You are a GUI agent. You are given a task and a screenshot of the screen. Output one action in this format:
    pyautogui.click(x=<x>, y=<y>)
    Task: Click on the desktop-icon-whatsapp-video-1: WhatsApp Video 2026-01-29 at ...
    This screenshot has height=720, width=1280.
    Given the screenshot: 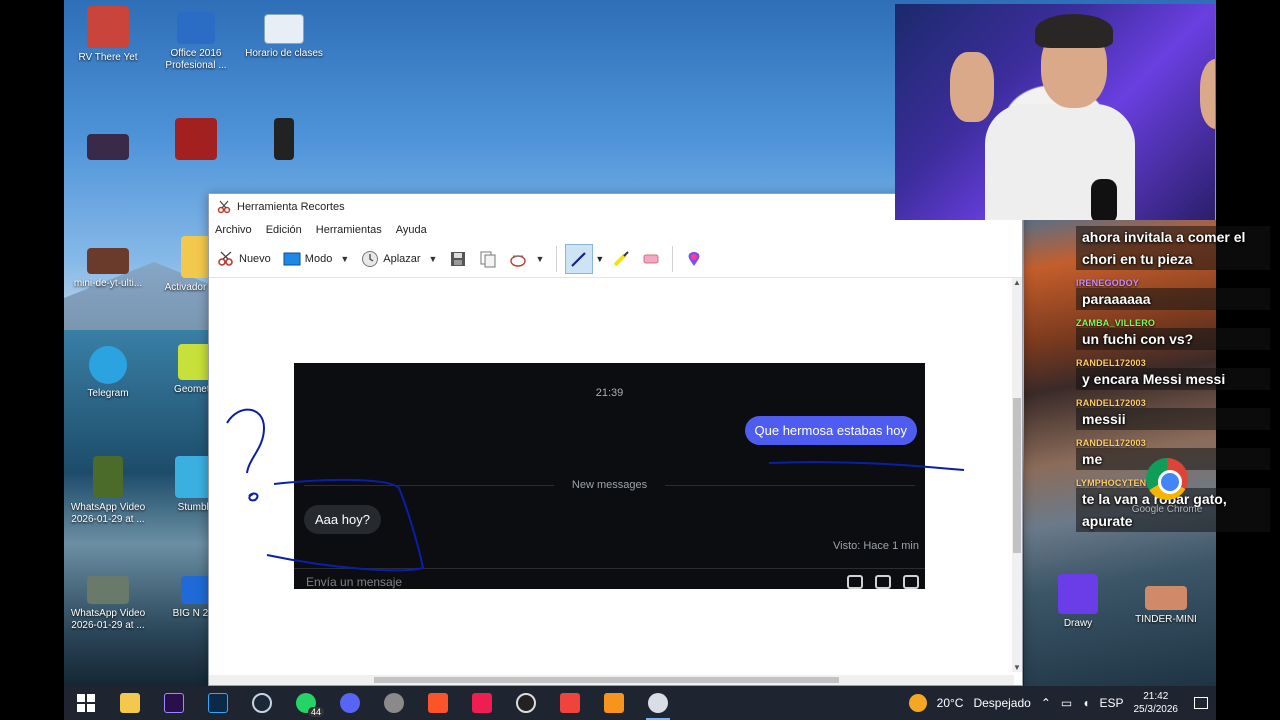 What is the action you would take?
    pyautogui.click(x=108, y=491)
    